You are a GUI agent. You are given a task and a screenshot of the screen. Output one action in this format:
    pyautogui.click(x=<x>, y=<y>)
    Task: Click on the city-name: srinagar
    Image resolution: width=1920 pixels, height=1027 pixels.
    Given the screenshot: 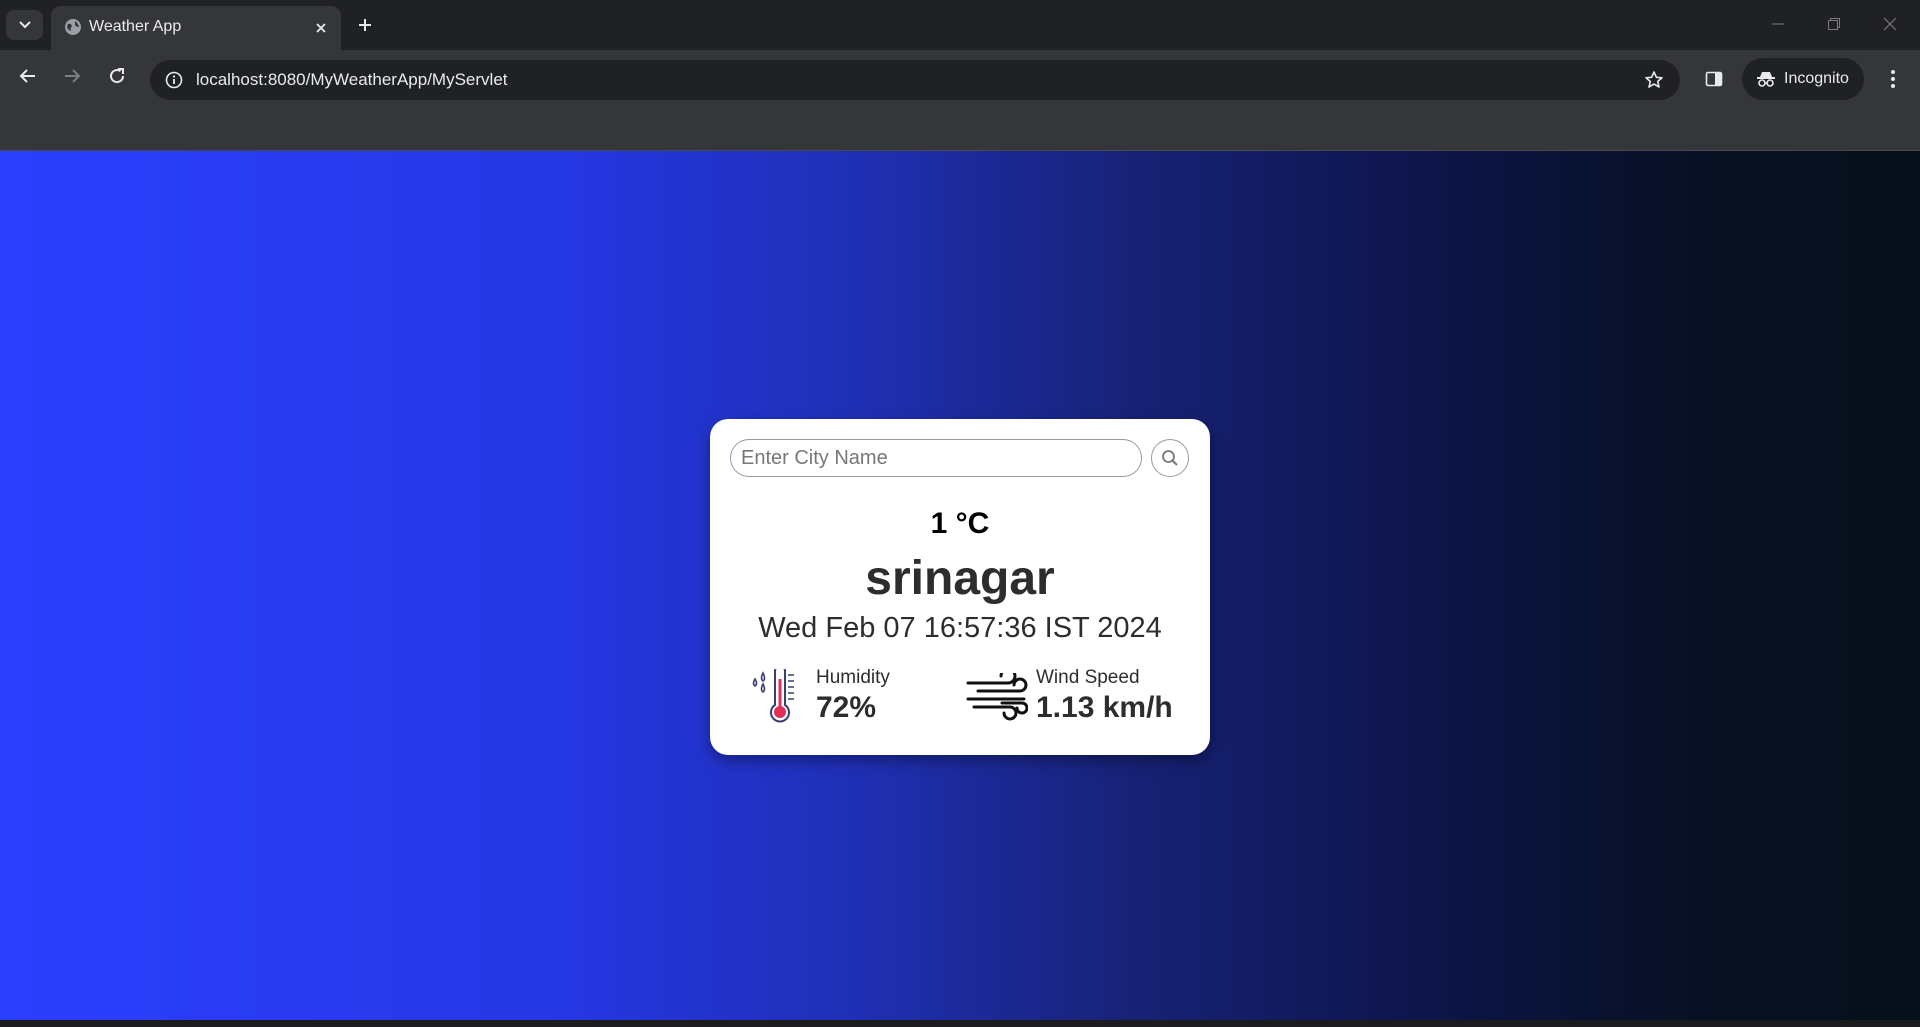 What is the action you would take?
    pyautogui.click(x=960, y=578)
    